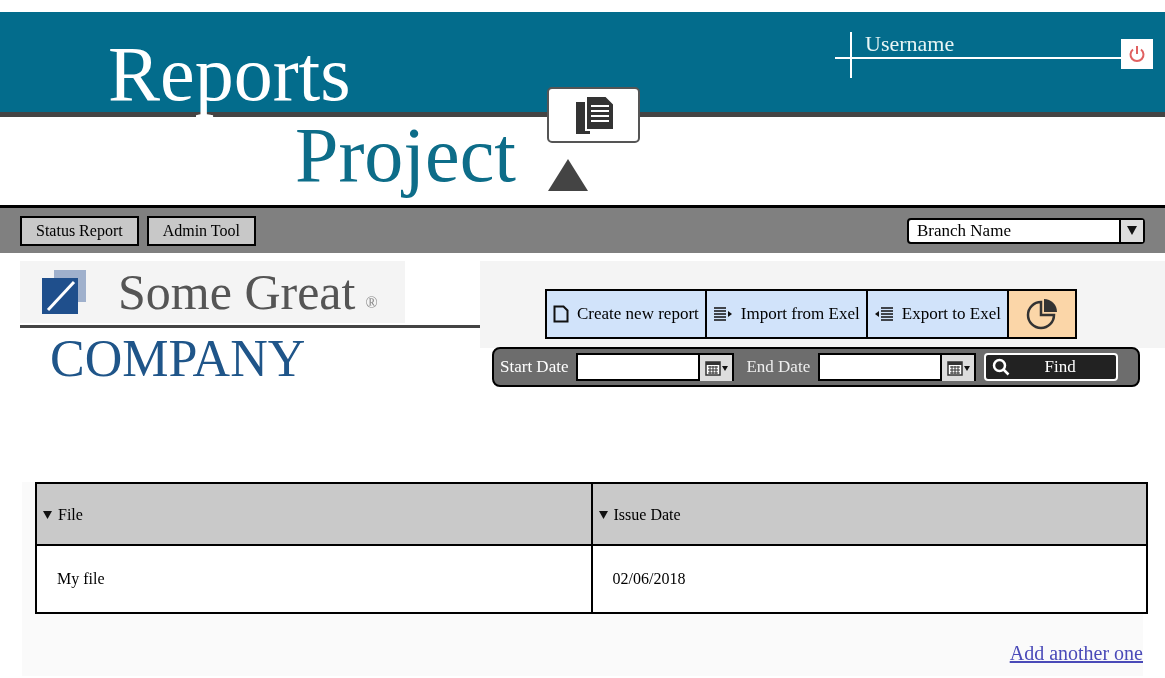 The width and height of the screenshot is (1165, 678). What do you see at coordinates (869, 579) in the screenshot?
I see `table-cell: 02/06/2018` at bounding box center [869, 579].